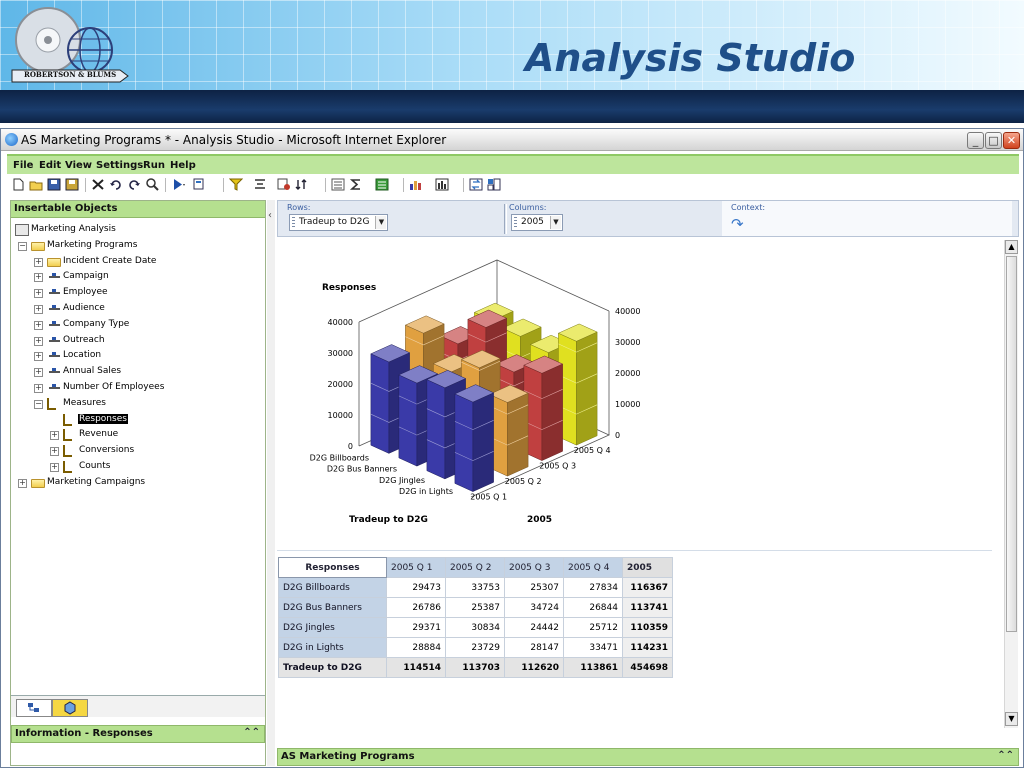 Image resolution: width=1024 pixels, height=768 pixels. I want to click on column-total-cell: 114514, so click(416, 667).